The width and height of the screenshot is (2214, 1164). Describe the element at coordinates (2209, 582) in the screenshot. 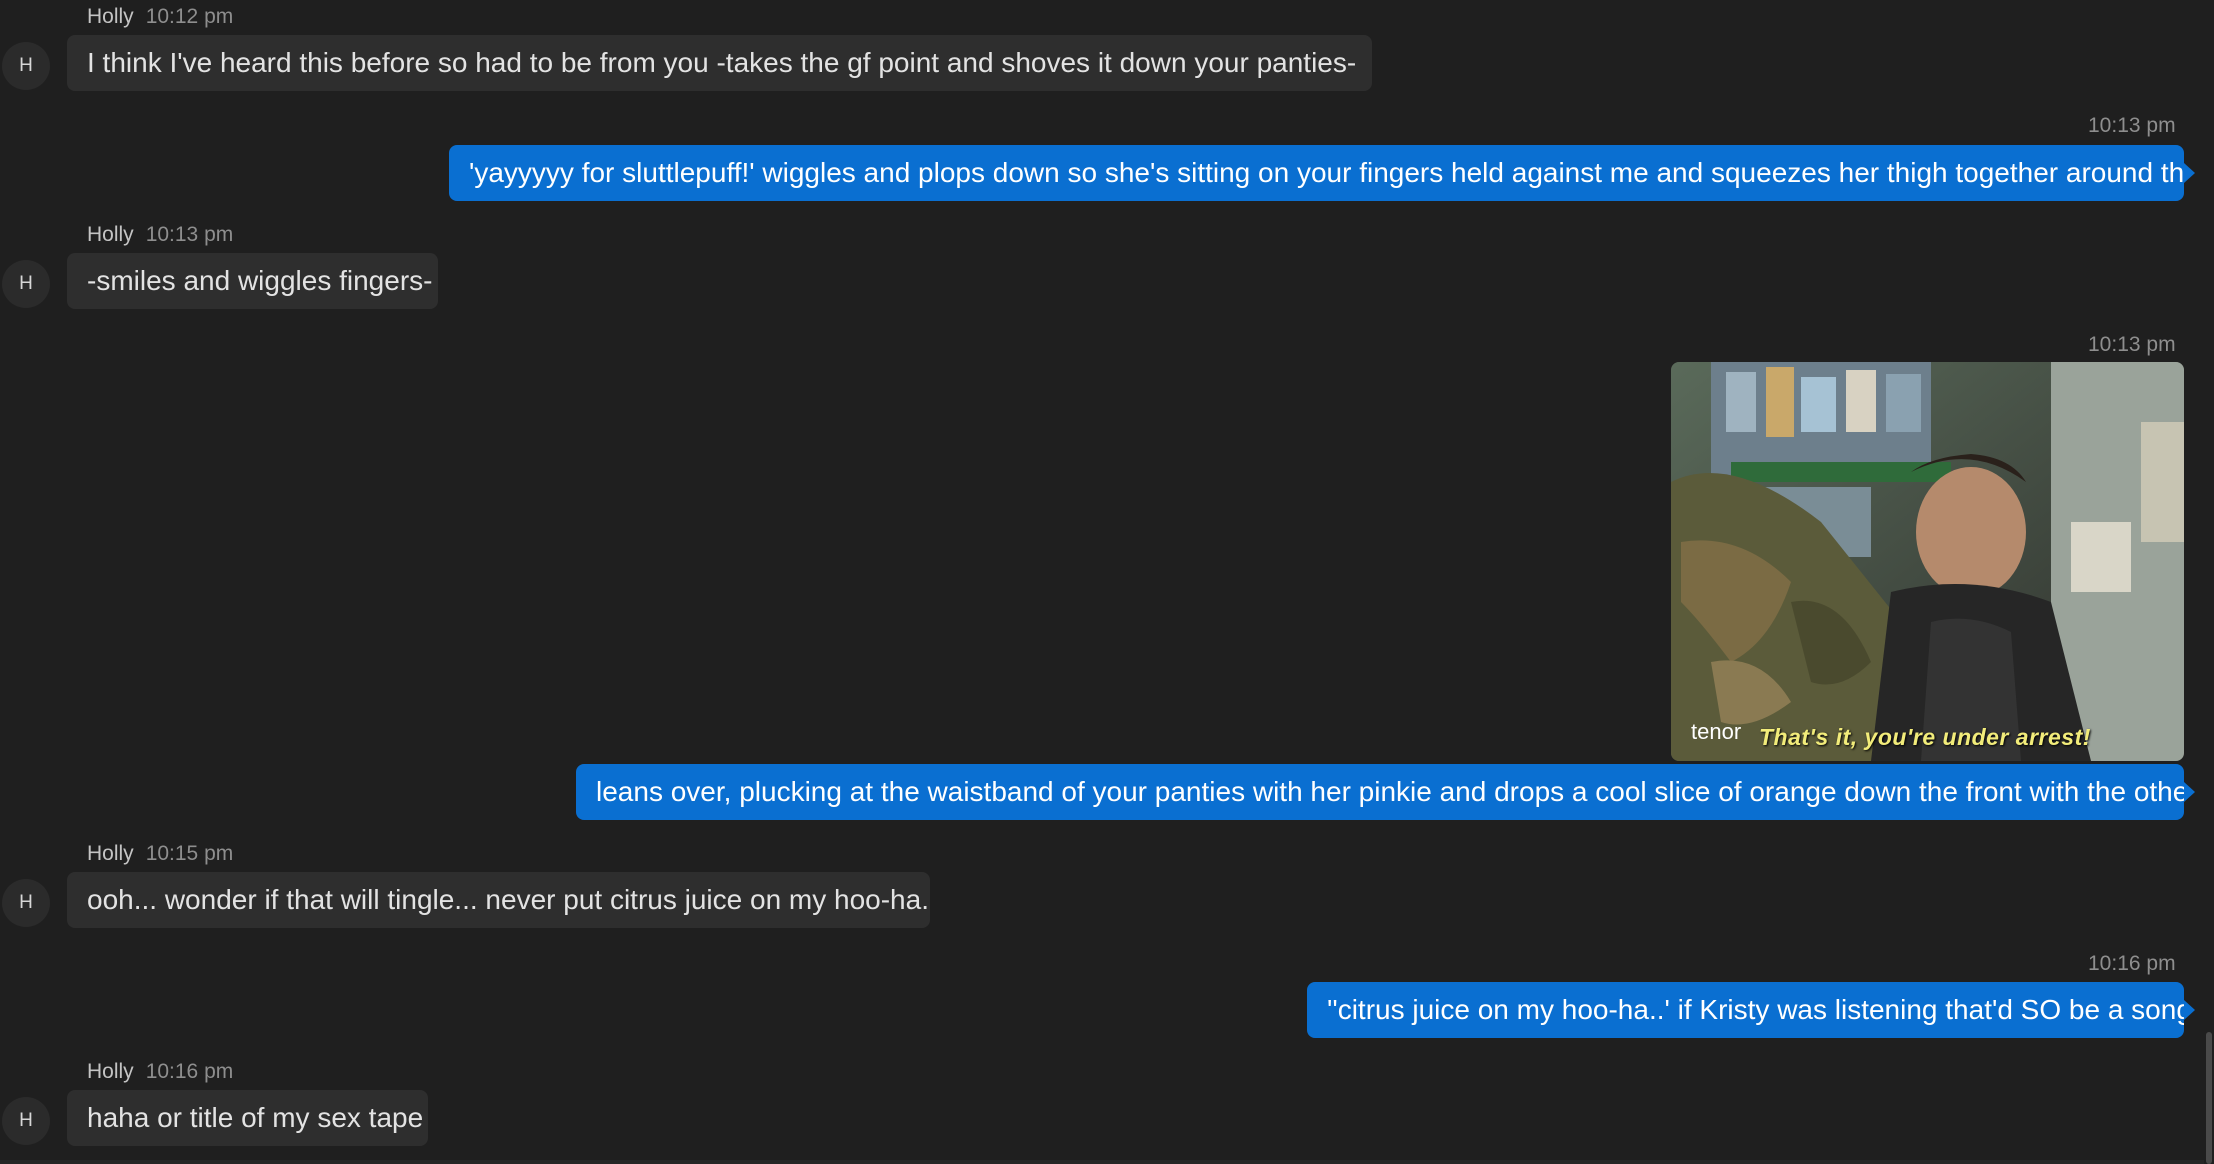

I see `scrollbar` at that location.